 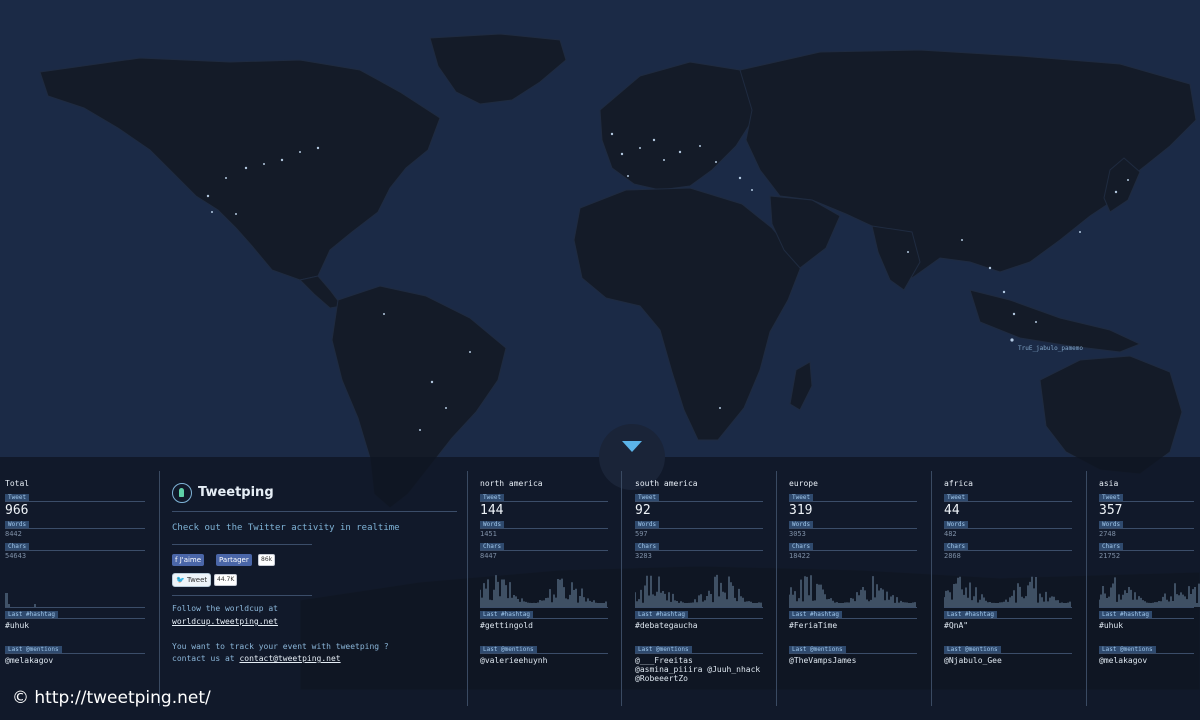 I want to click on words-count: 482, so click(x=950, y=534).